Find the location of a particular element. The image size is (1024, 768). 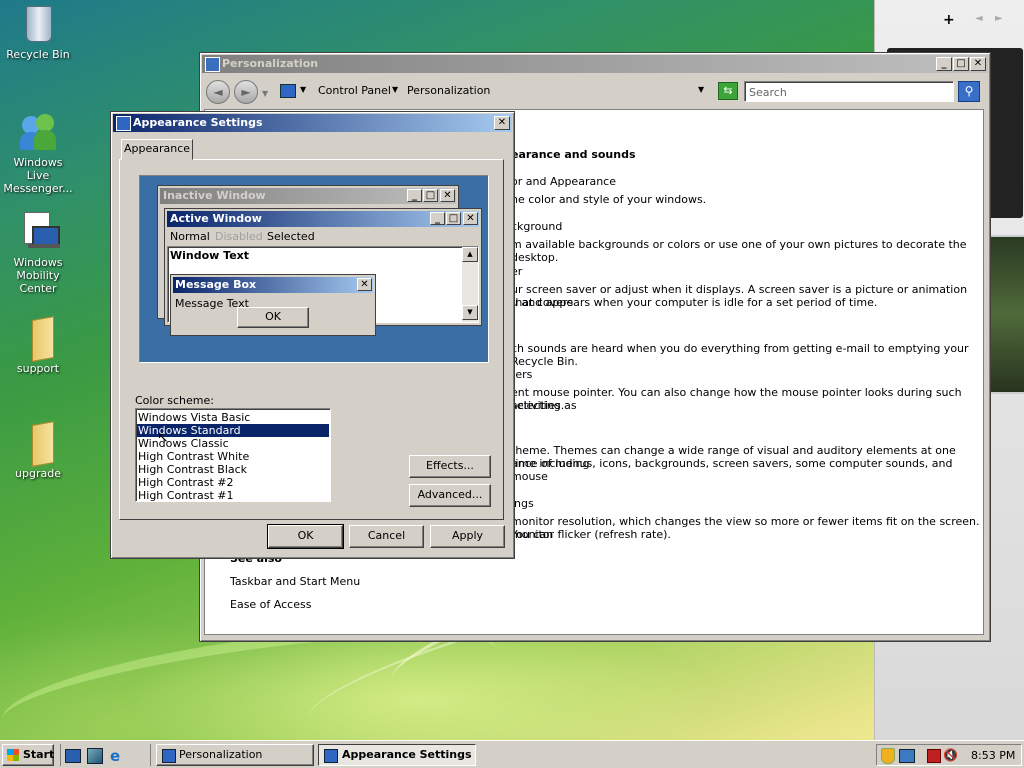

tab-appearance: Appearance is located at coordinates (157, 149).